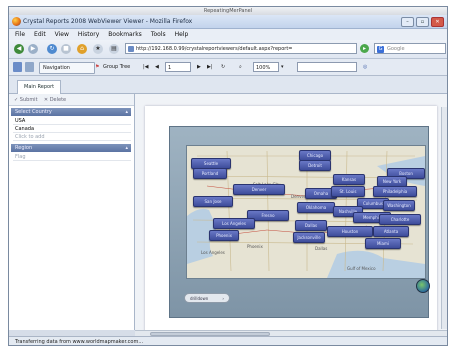  What do you see at coordinates (98, 49) in the screenshot?
I see `bookmark-icon: ★` at bounding box center [98, 49].